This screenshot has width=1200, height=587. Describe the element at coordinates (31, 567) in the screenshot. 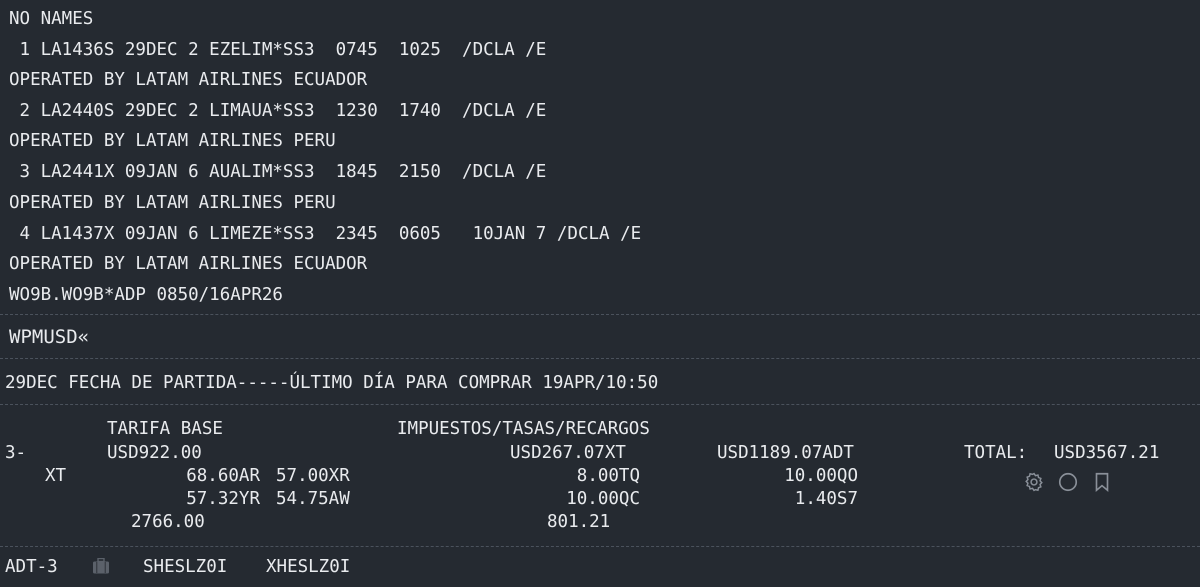

I see `passenger-type: ADT-3` at that location.